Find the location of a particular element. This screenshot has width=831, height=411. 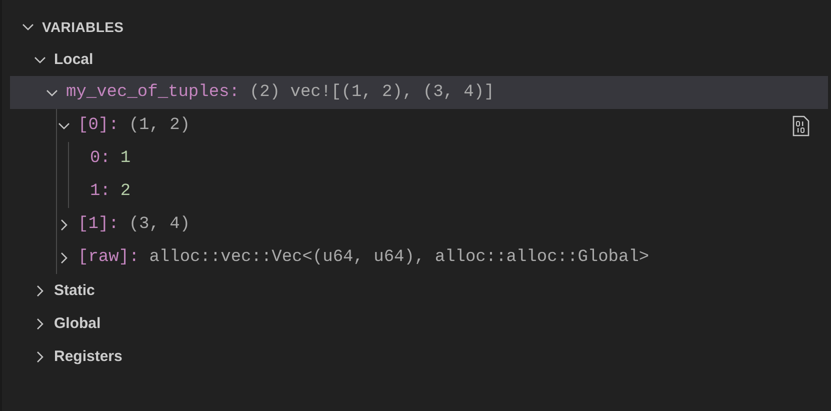

variable-value: alloc::vec::Vec<(u64, u64), alloc::alloc::Global> is located at coordinates (399, 257).